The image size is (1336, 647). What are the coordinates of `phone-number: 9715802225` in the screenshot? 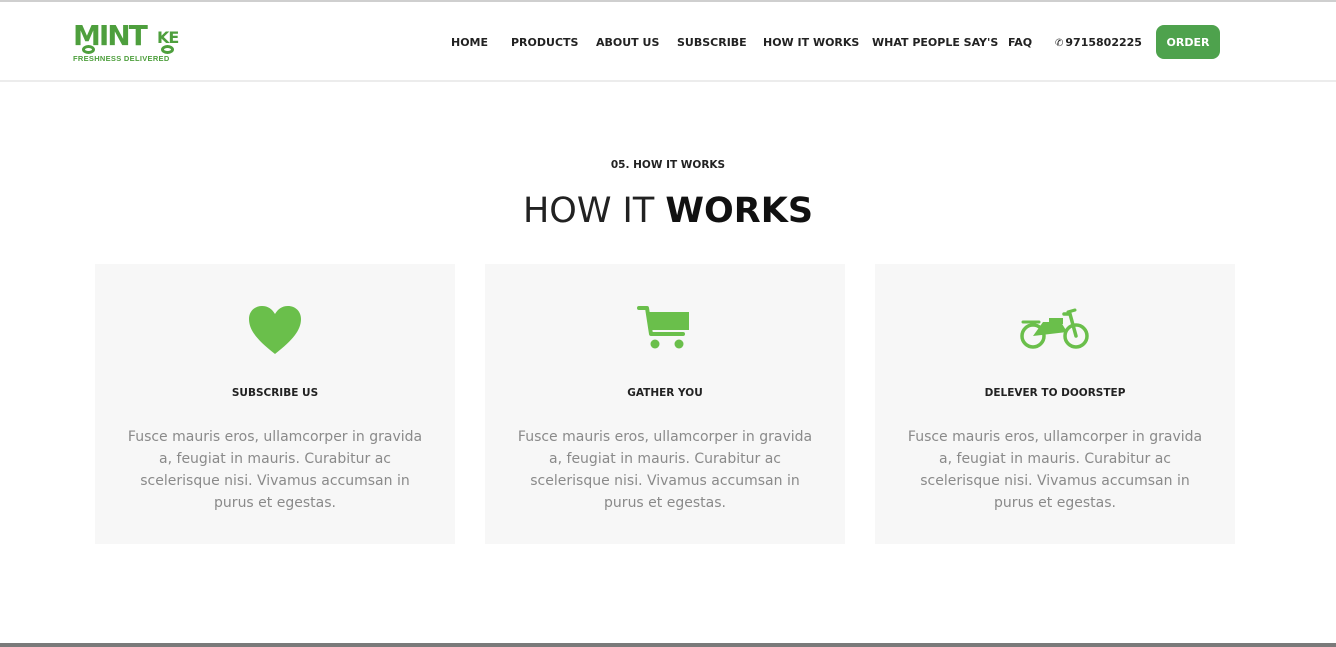 It's located at (1103, 42).